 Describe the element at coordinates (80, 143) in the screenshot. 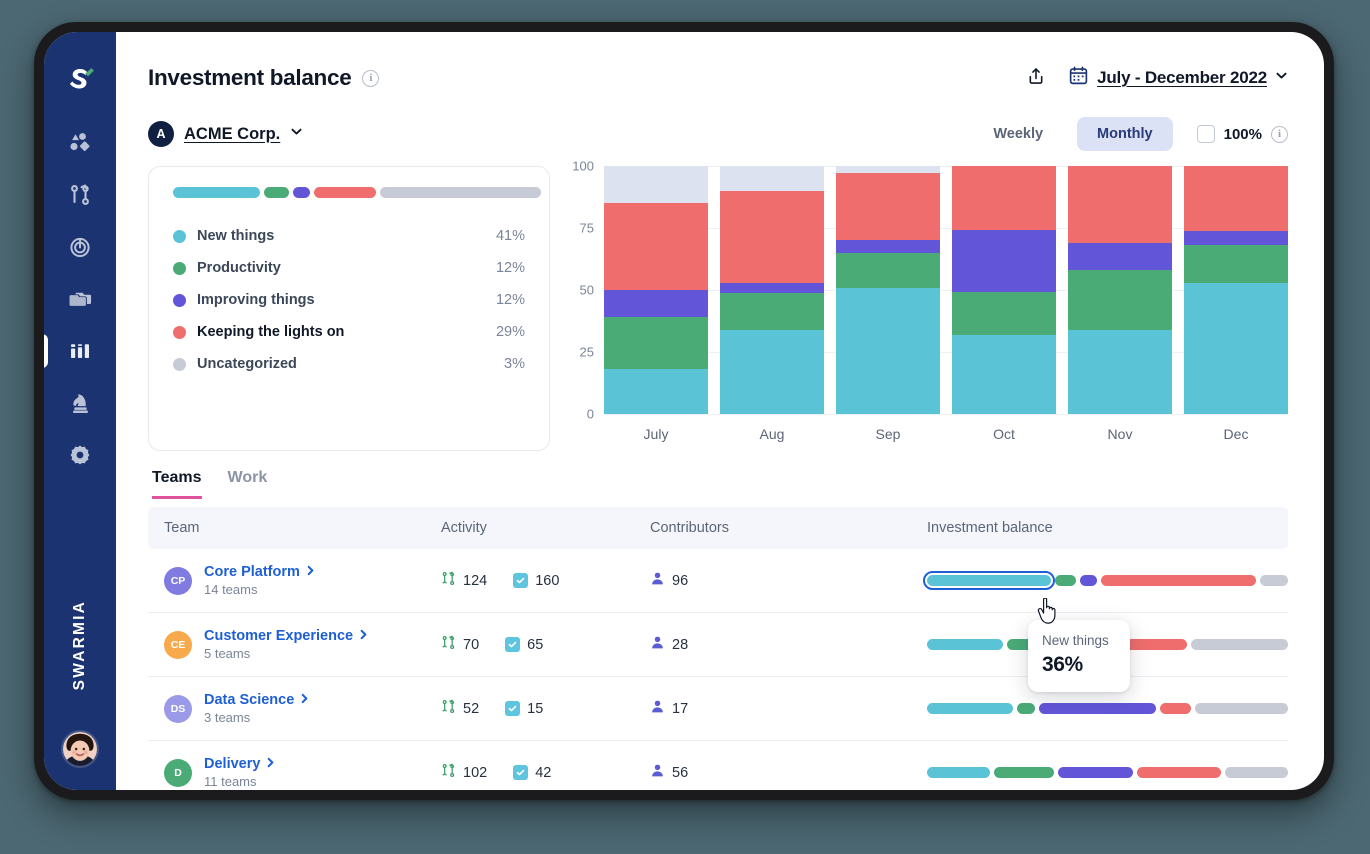

I see `sidebar-item-insights` at that location.